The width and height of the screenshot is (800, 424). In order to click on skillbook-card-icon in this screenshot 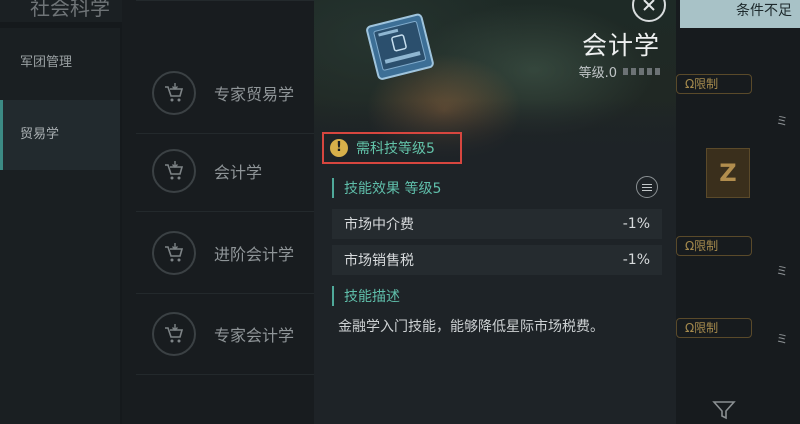, I will do `click(399, 47)`.